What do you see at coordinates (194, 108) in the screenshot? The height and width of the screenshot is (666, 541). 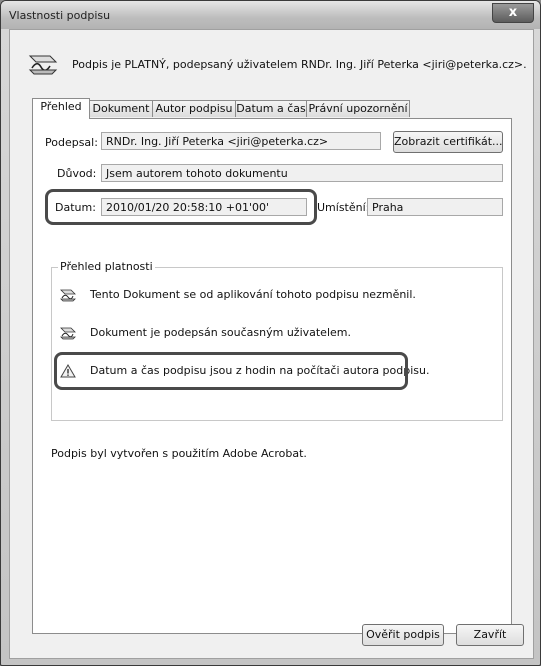 I see `tab-signer: Autor podpisu` at bounding box center [194, 108].